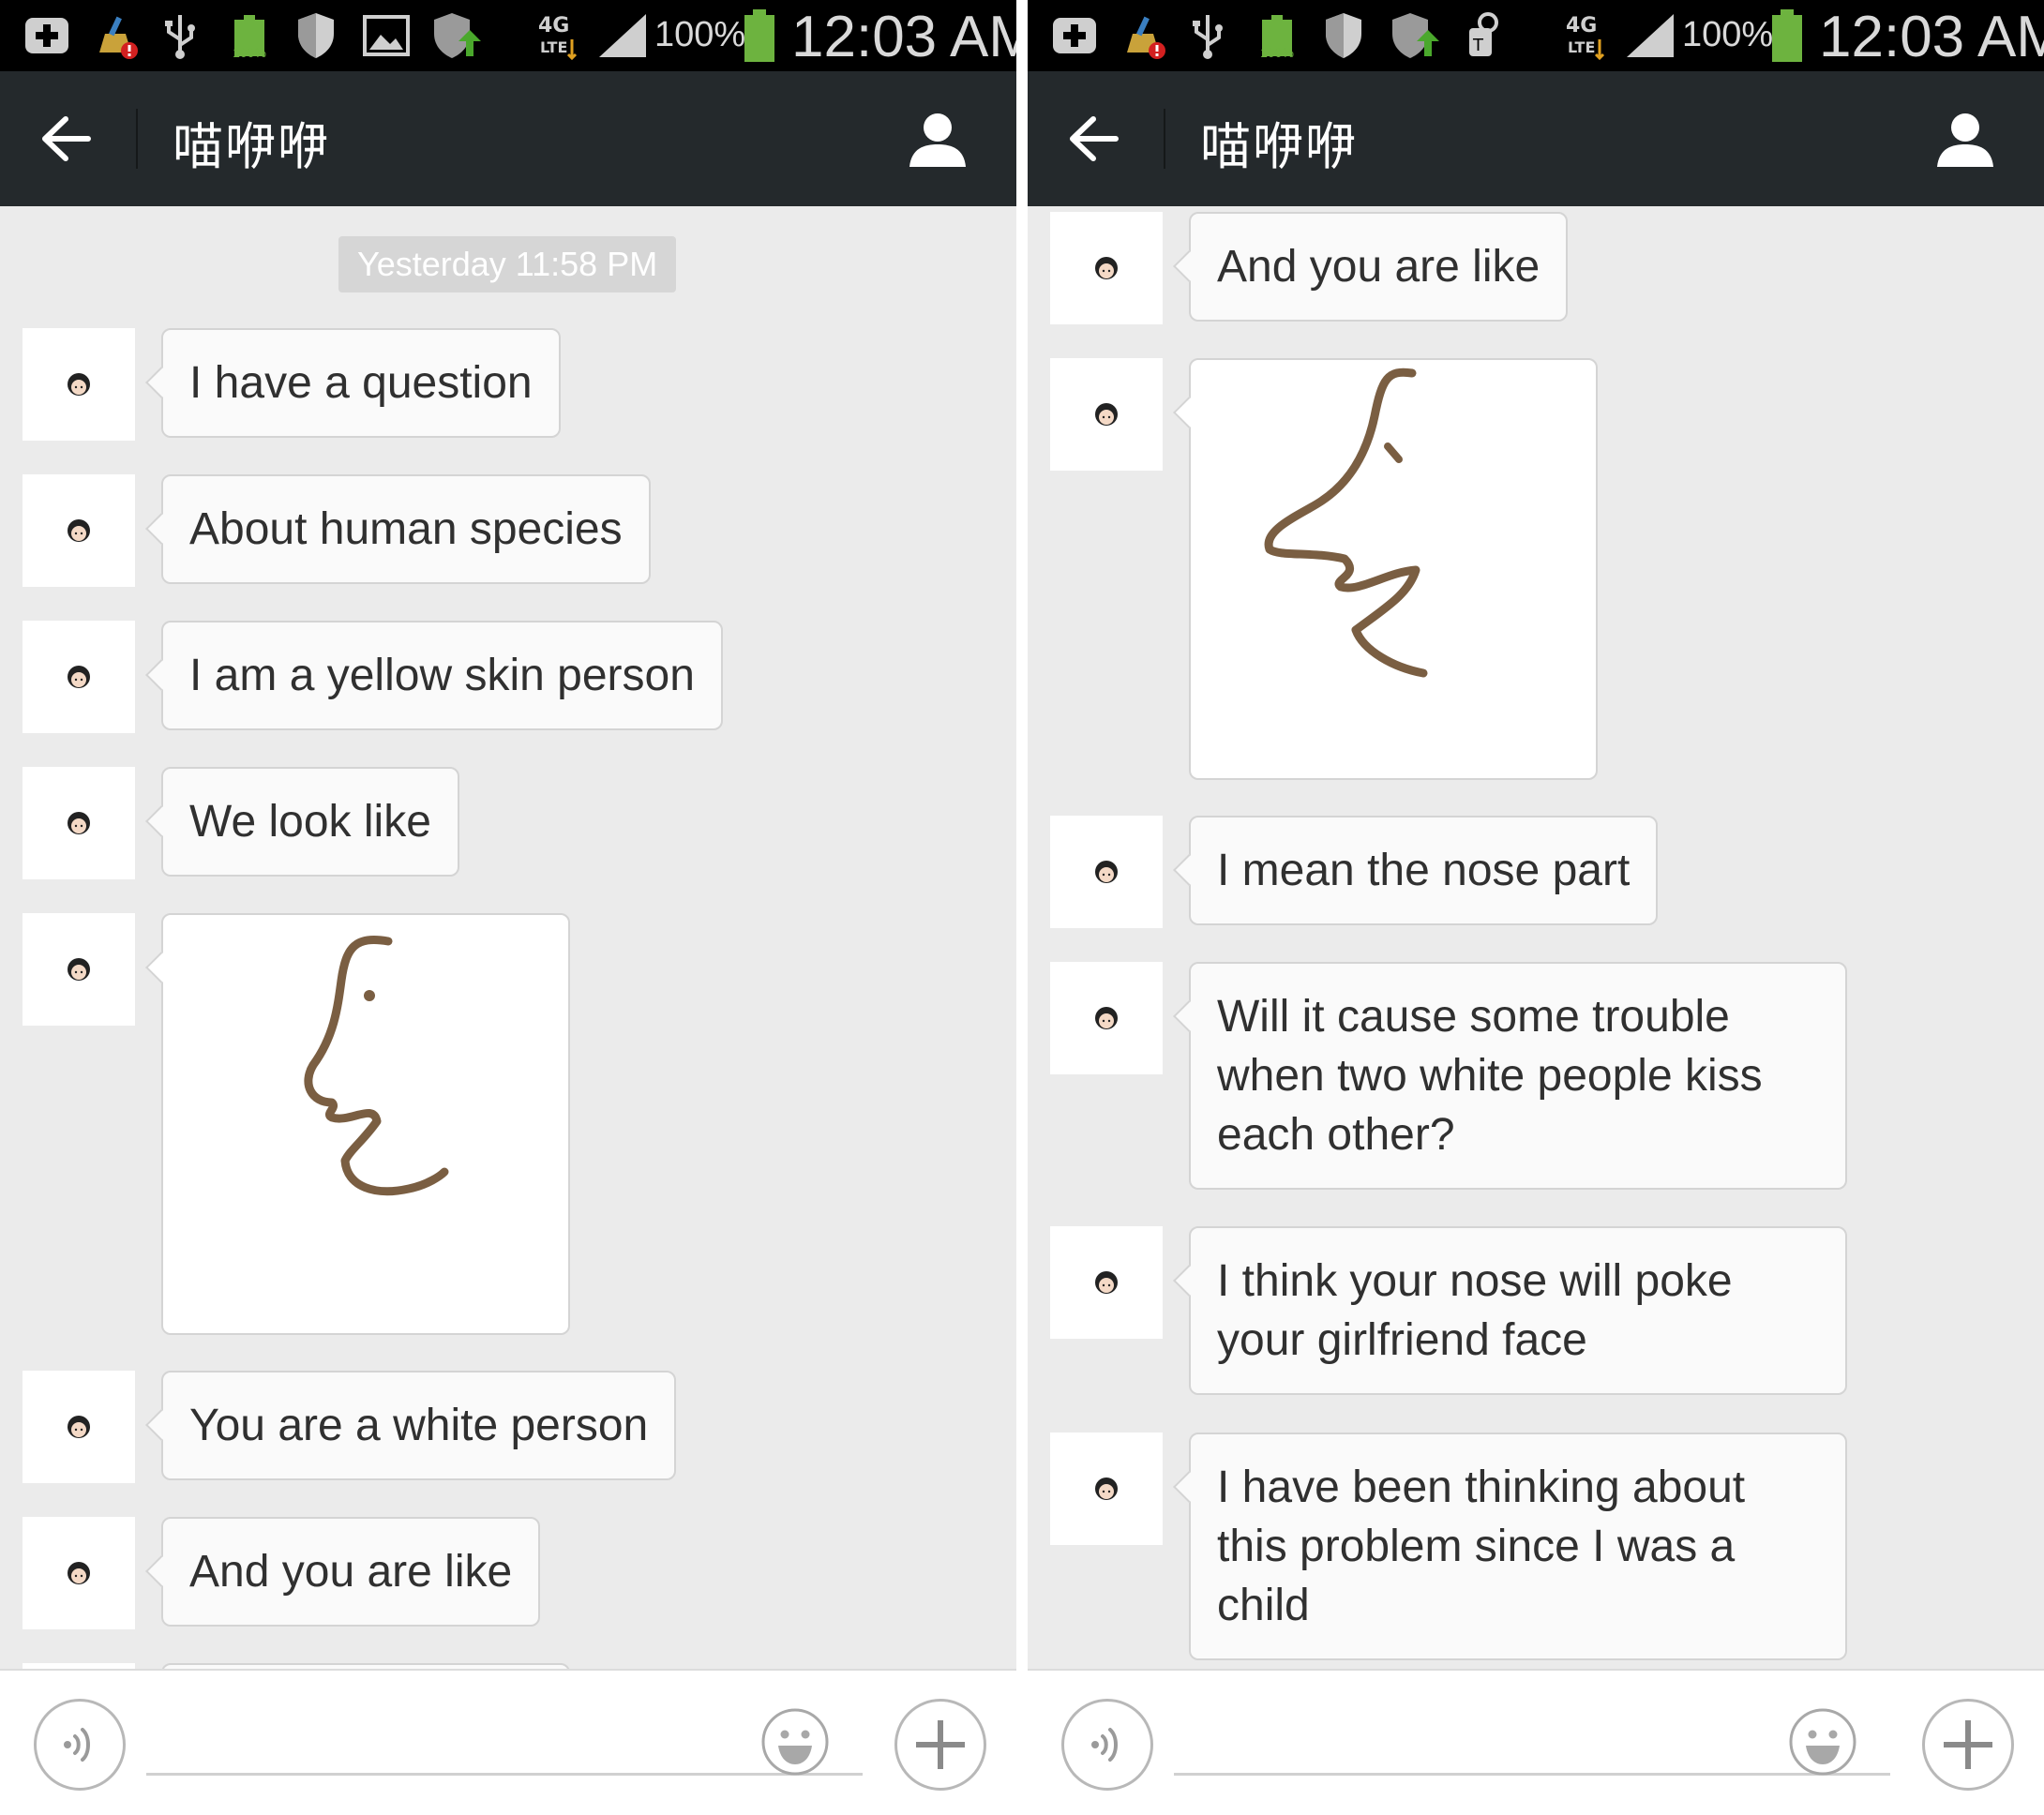  What do you see at coordinates (310, 822) in the screenshot?
I see `message-bubble: We look like` at bounding box center [310, 822].